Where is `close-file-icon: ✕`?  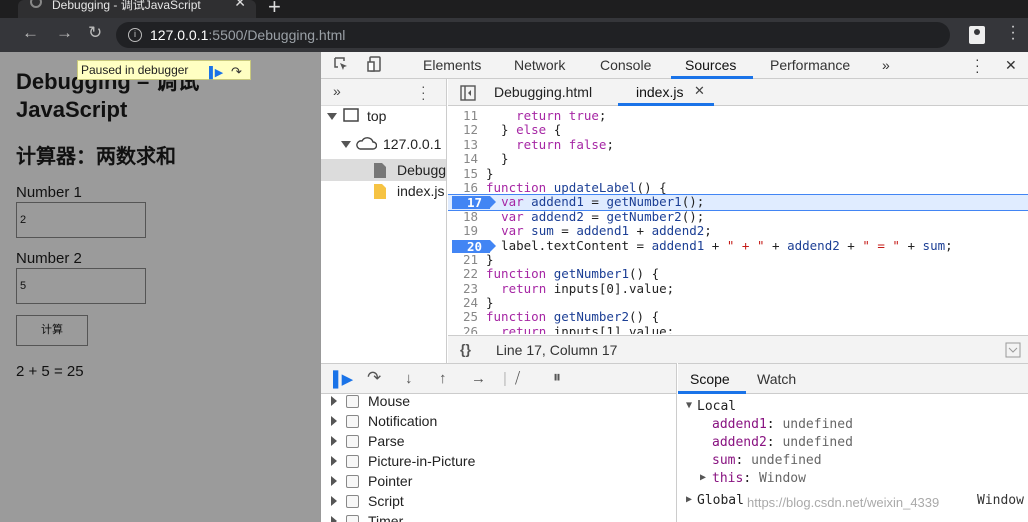
close-file-icon: ✕ is located at coordinates (699, 91).